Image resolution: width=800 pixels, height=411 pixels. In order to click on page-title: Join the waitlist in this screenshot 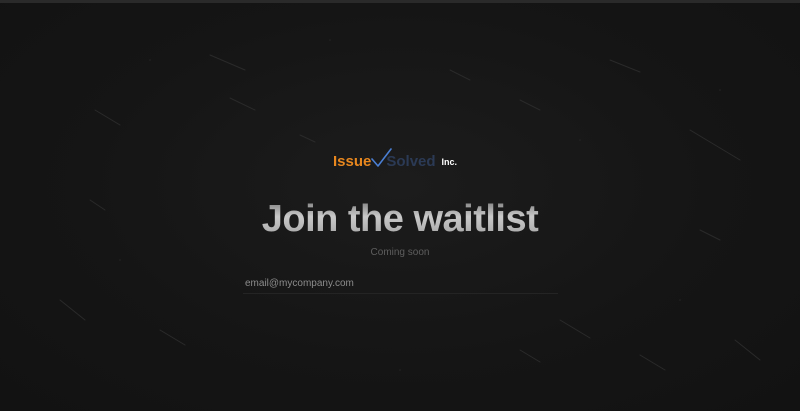, I will do `click(400, 219)`.